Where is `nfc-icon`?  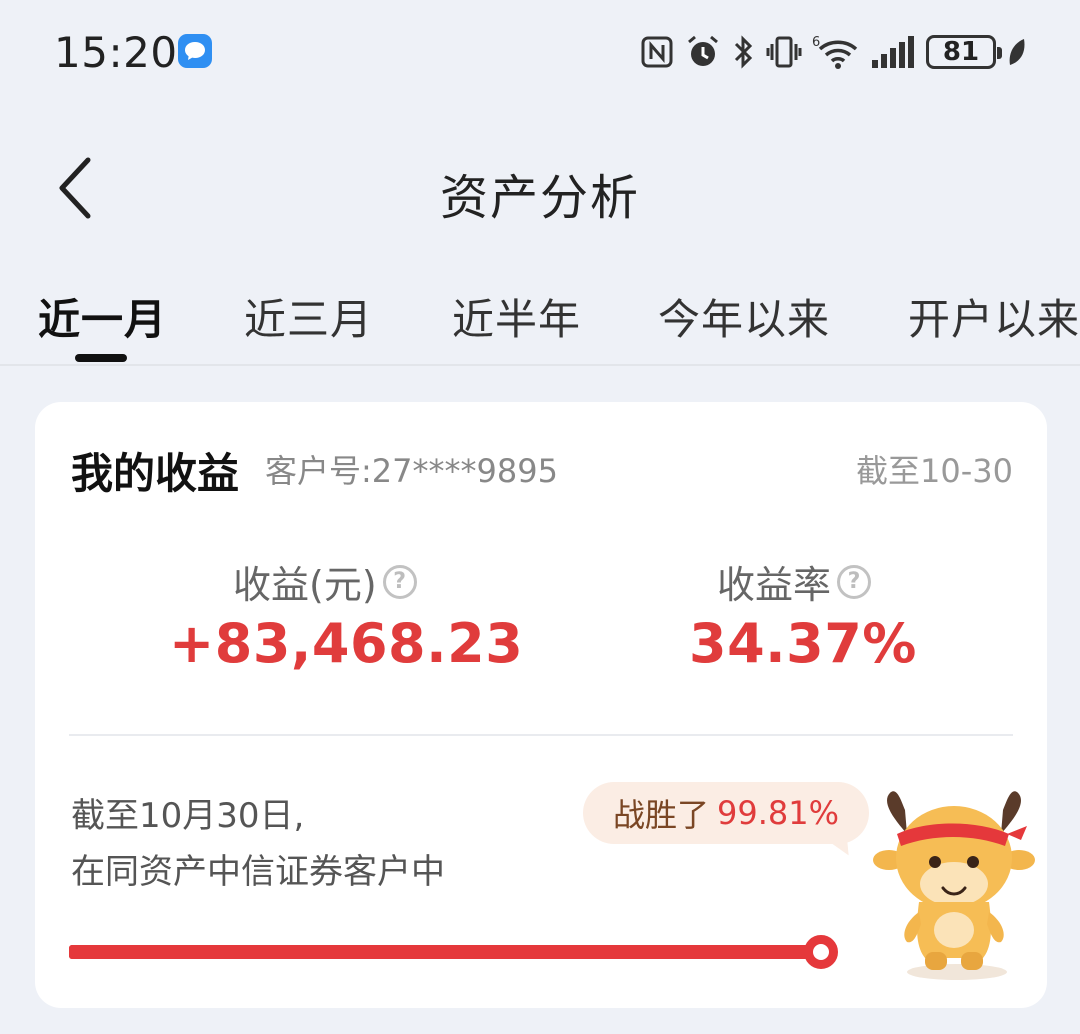 nfc-icon is located at coordinates (657, 52).